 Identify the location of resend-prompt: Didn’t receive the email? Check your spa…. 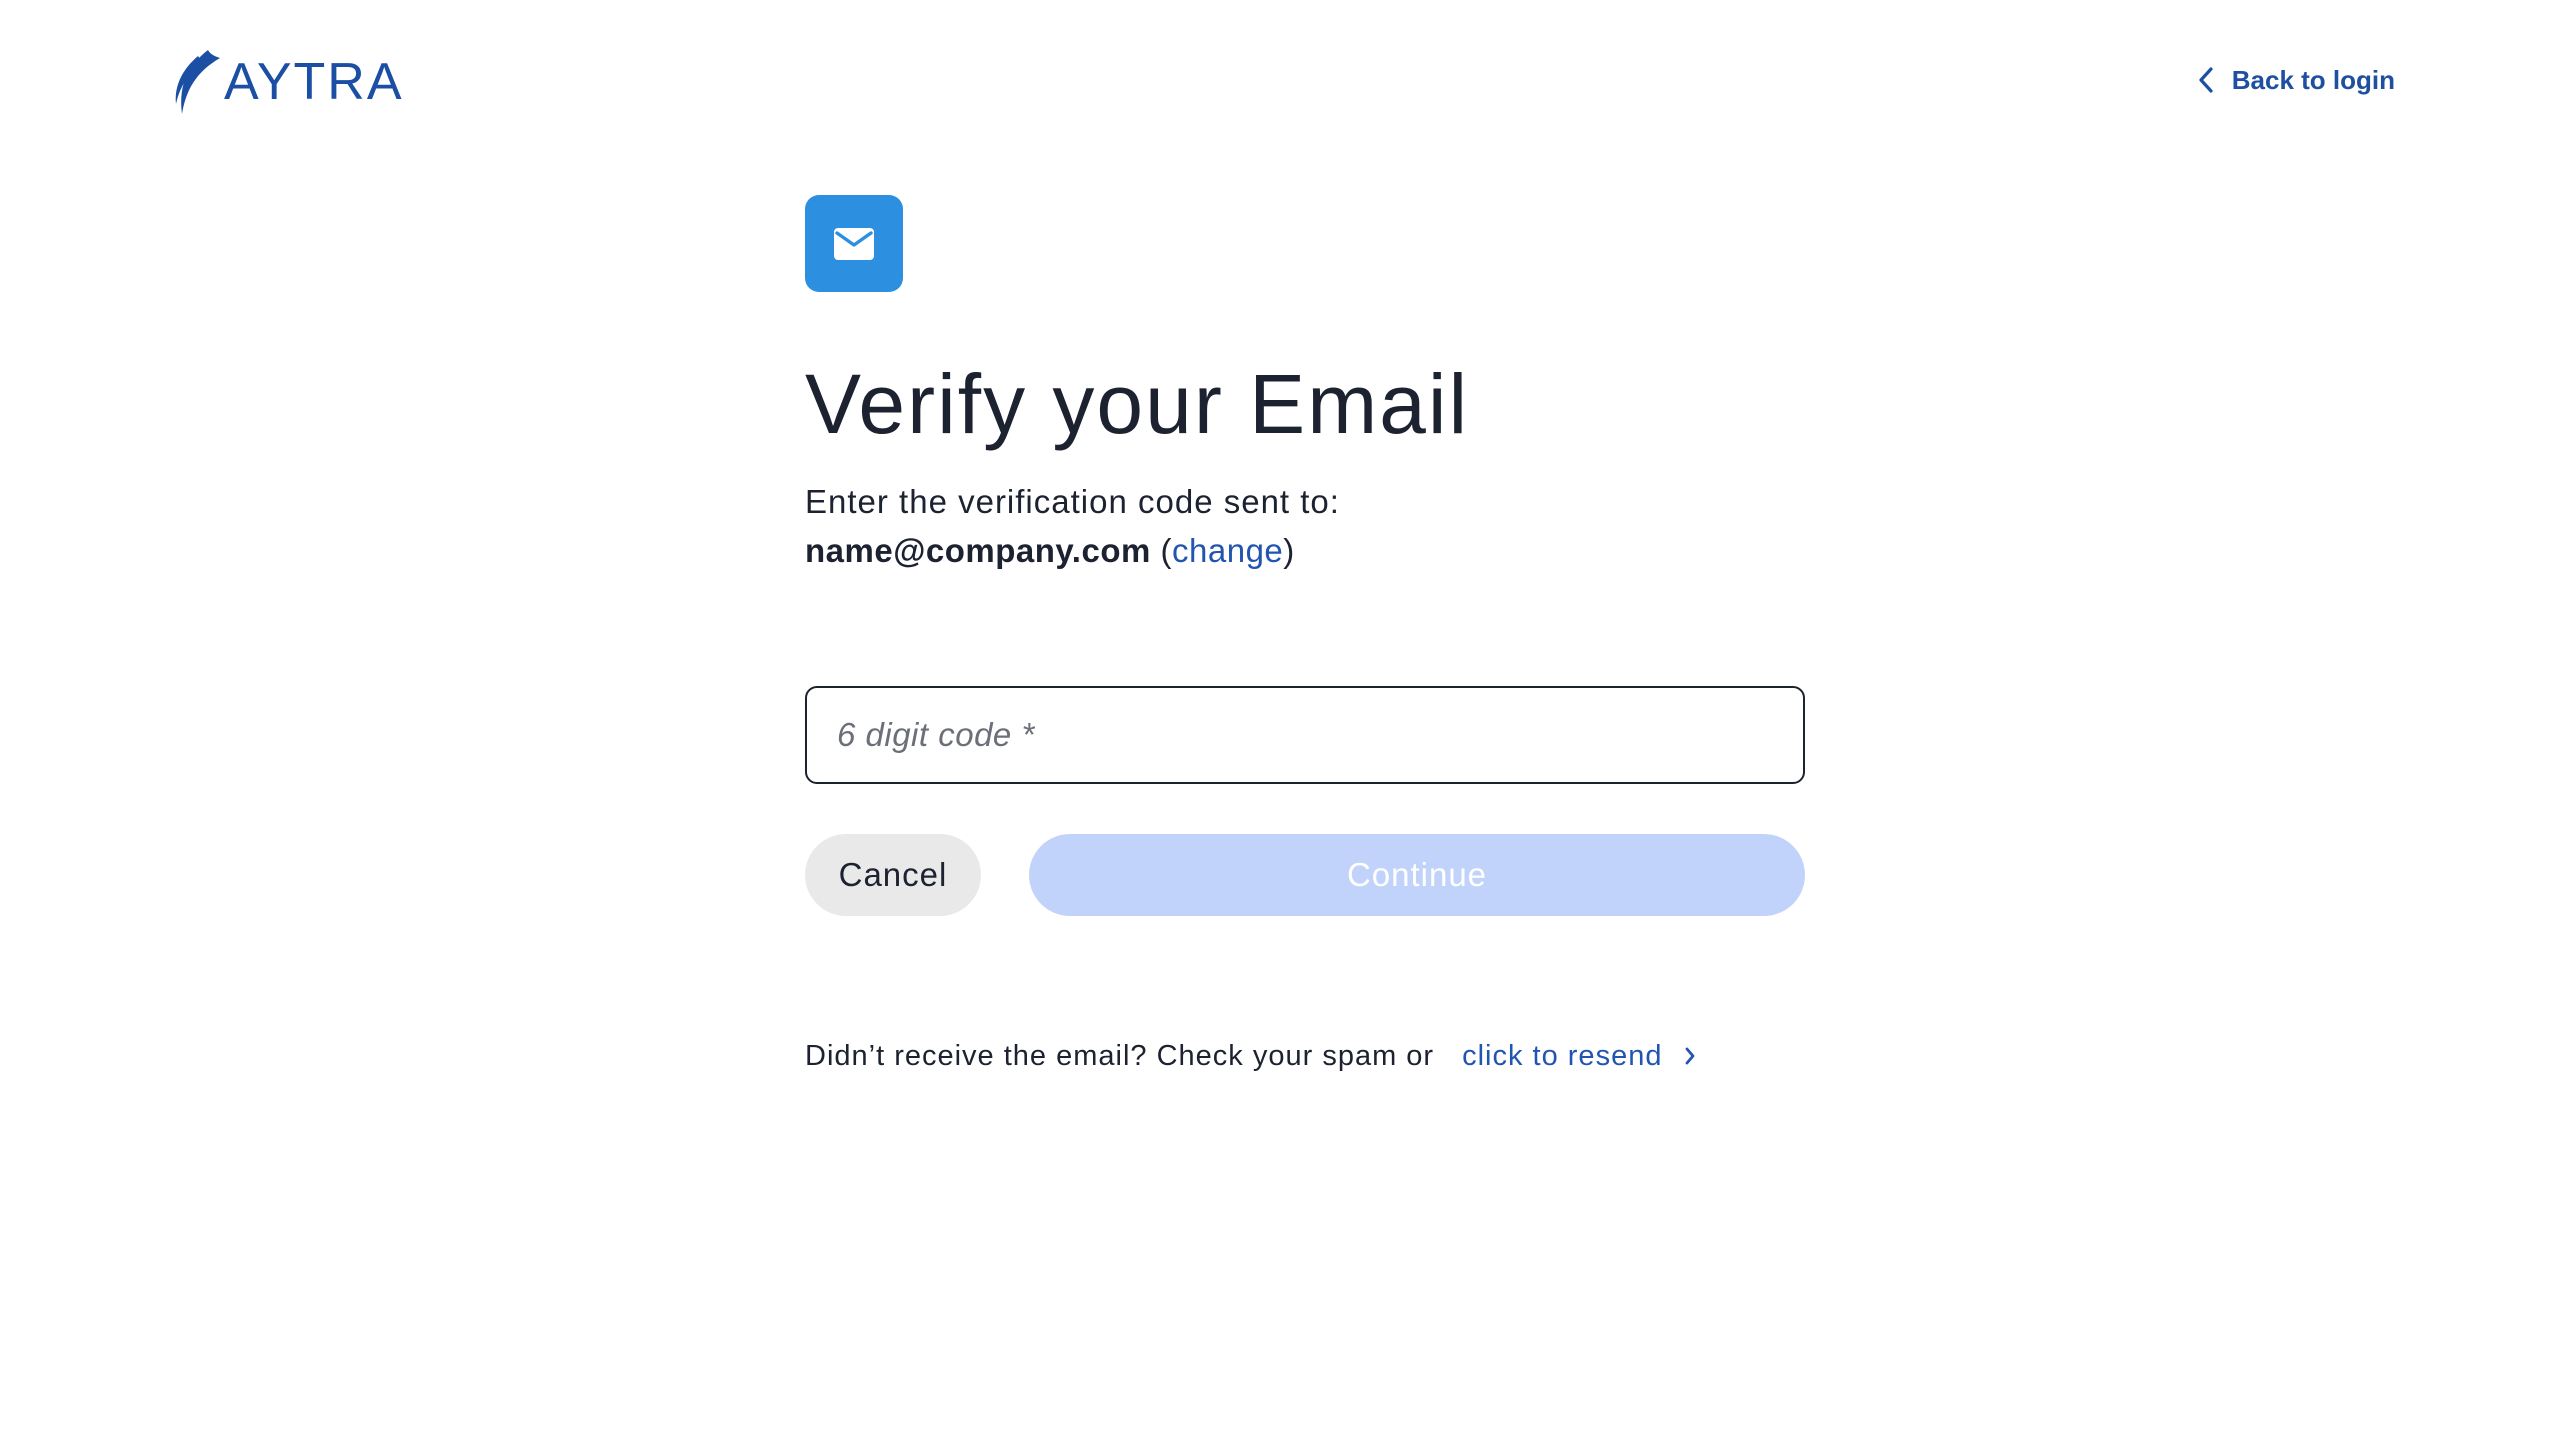
(1120, 1056).